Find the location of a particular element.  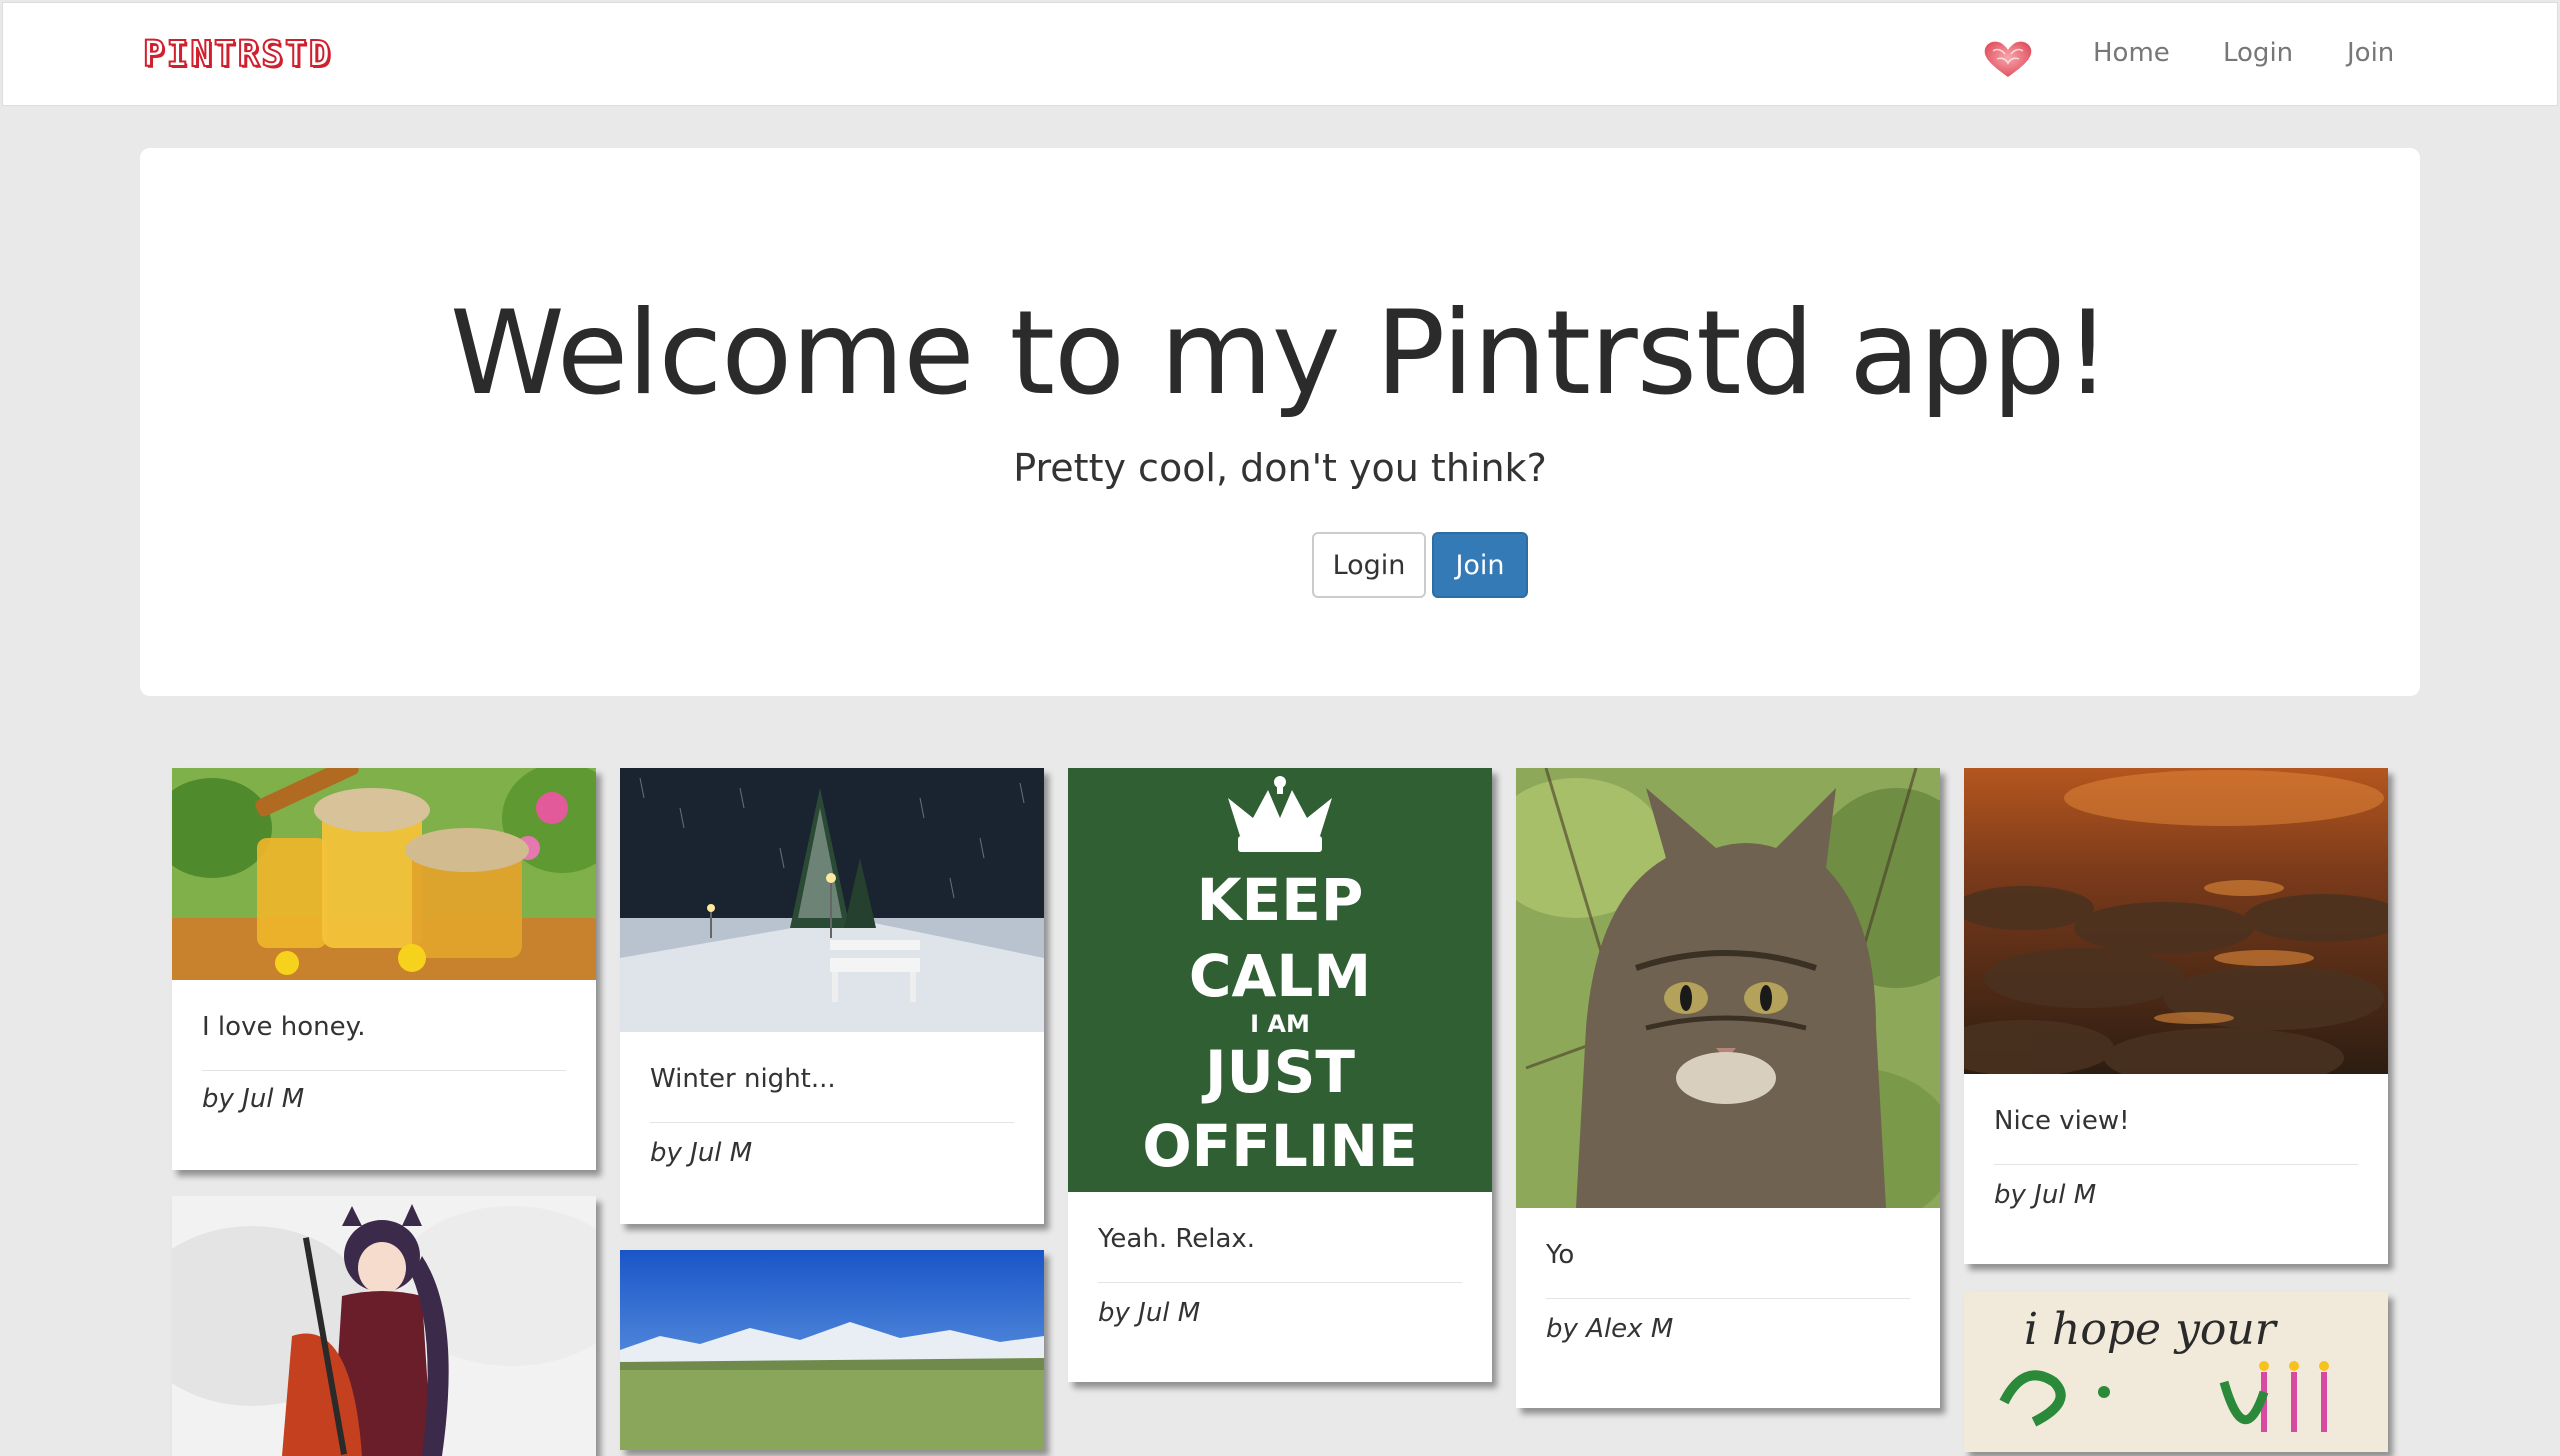

poster-line-calm: CALM is located at coordinates (1280, 976).